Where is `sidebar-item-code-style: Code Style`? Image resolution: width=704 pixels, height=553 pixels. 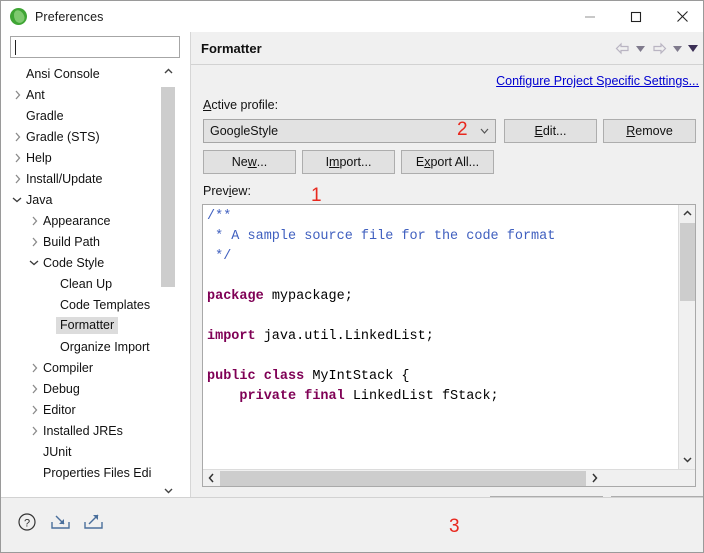 sidebar-item-code-style: Code Style is located at coordinates (95, 262).